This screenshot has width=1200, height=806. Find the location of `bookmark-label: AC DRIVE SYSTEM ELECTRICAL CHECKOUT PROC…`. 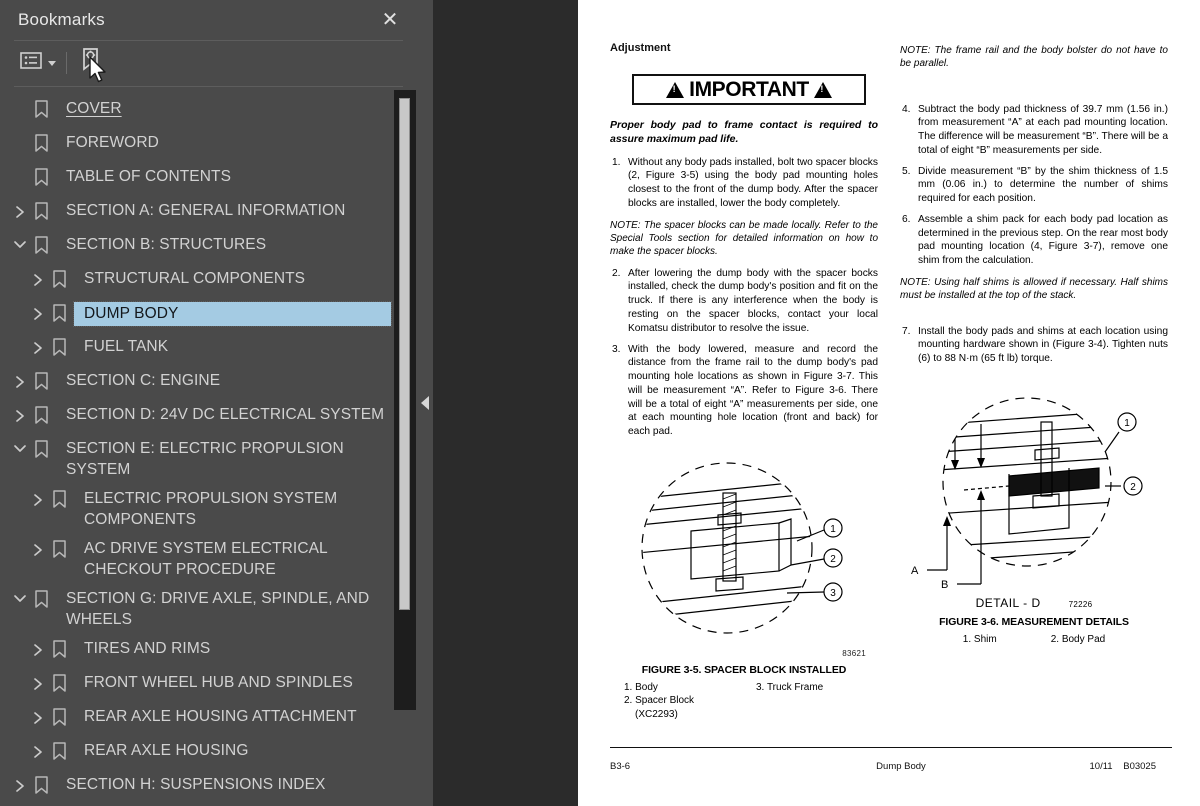

bookmark-label: AC DRIVE SYSTEM ELECTRICAL CHECKOUT PROC… is located at coordinates (206, 558).